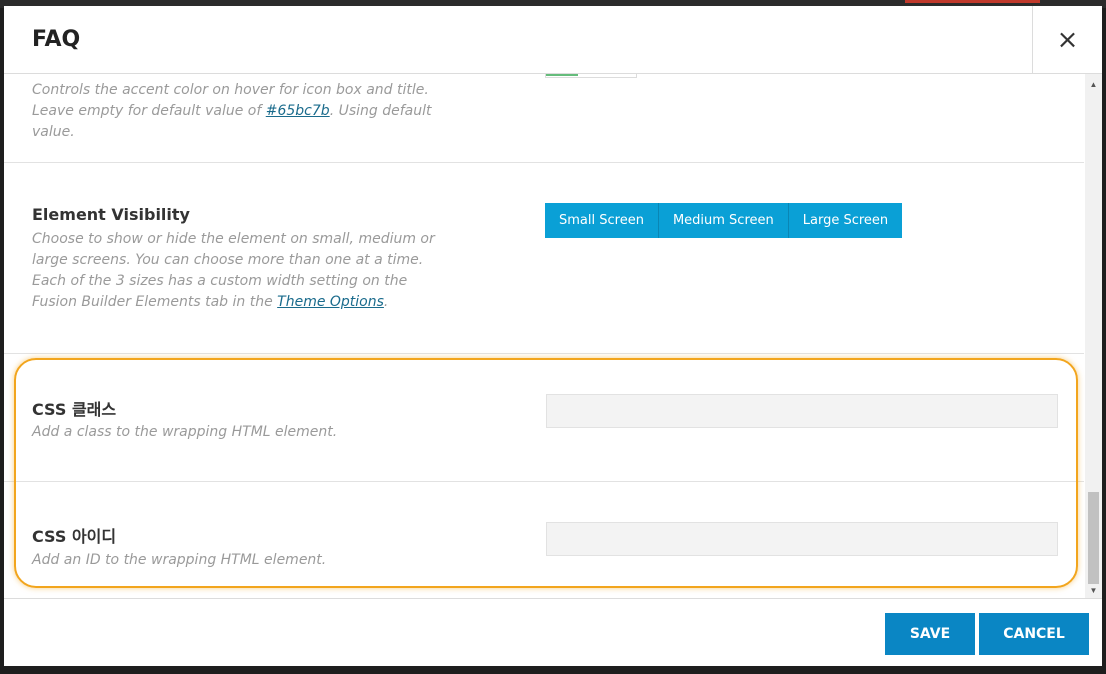  What do you see at coordinates (845, 220) in the screenshot?
I see `large-screen-button: Large Screen` at bounding box center [845, 220].